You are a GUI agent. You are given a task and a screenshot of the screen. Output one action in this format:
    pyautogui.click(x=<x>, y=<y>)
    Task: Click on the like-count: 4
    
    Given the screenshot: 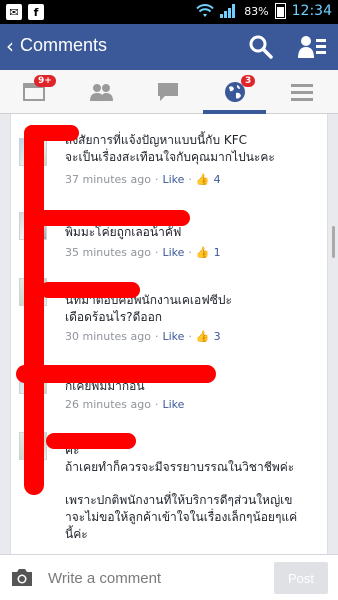 What is the action you would take?
    pyautogui.click(x=217, y=179)
    